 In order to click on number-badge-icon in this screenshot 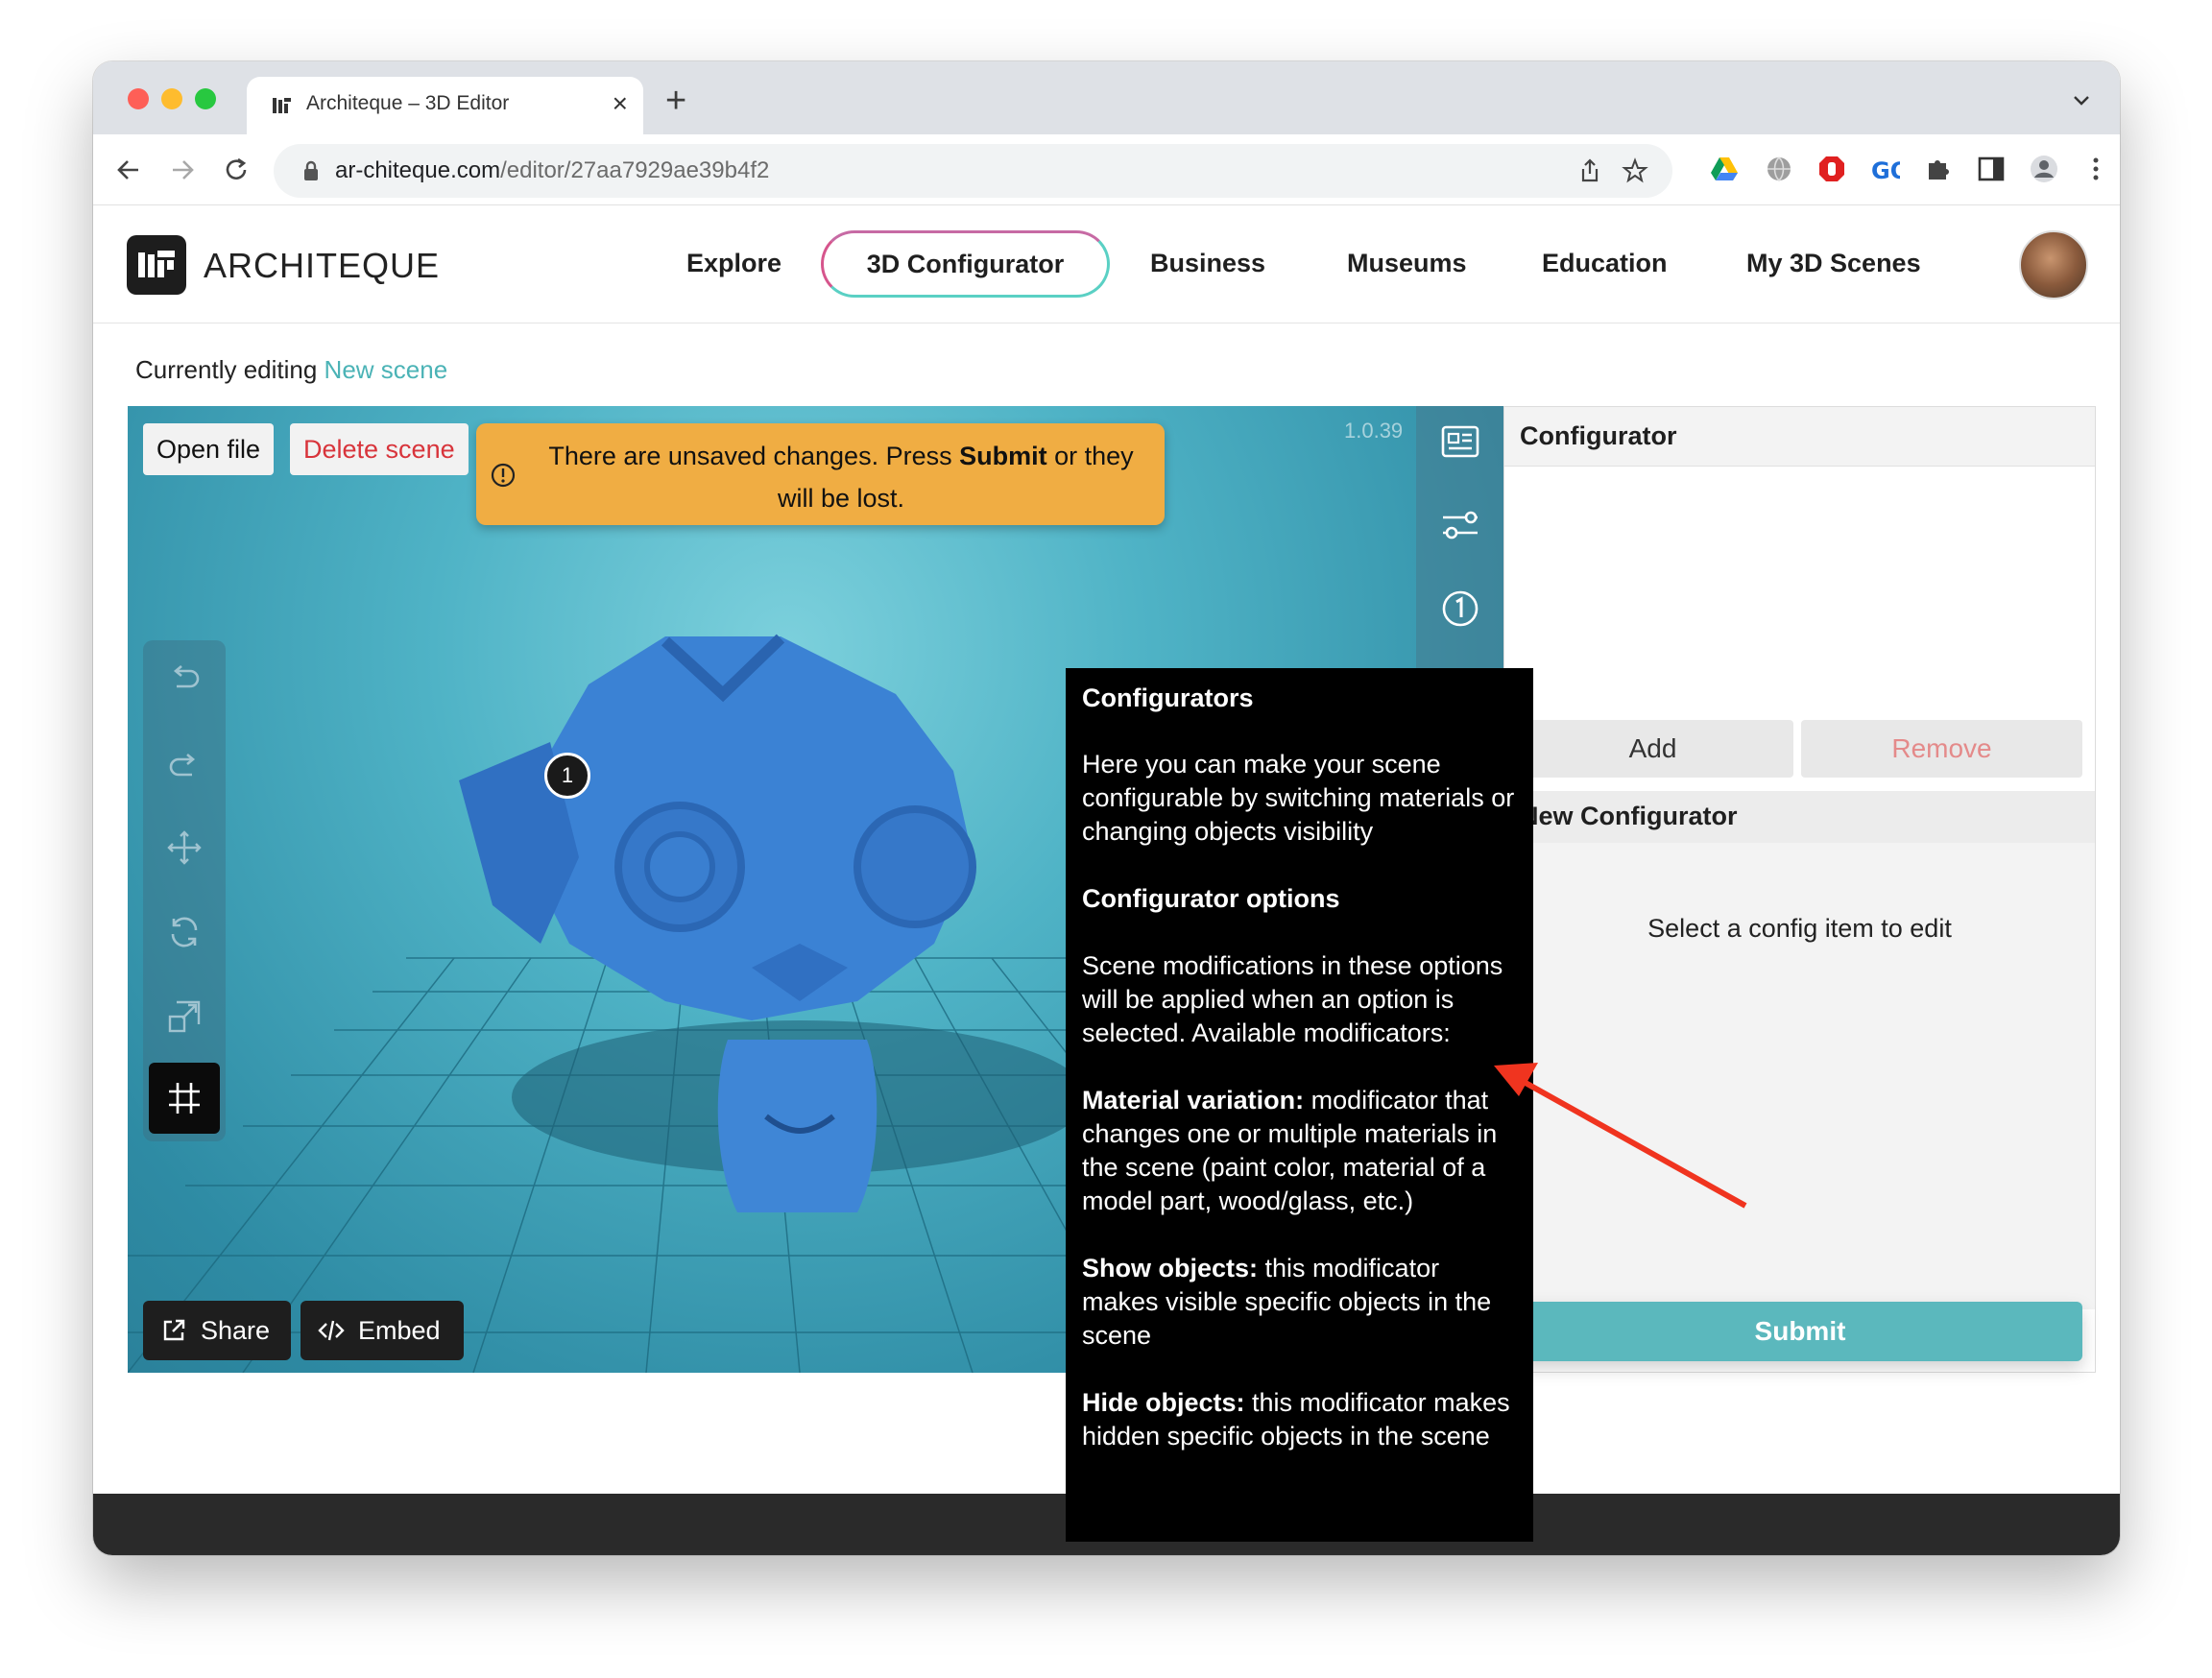, I will do `click(1460, 608)`.